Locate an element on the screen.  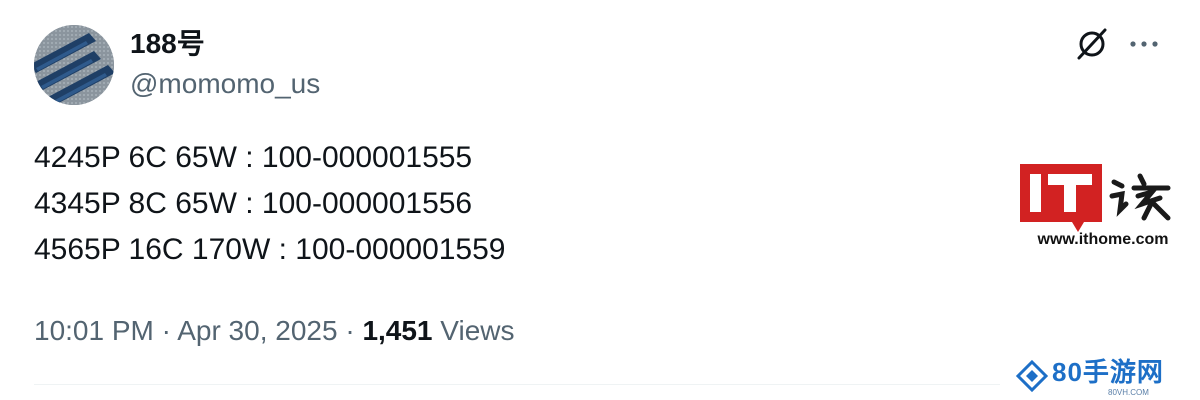
tweet-meta: 10:01 PM · Apr 30, 2025 · 1,451 Views is located at coordinates (274, 331).